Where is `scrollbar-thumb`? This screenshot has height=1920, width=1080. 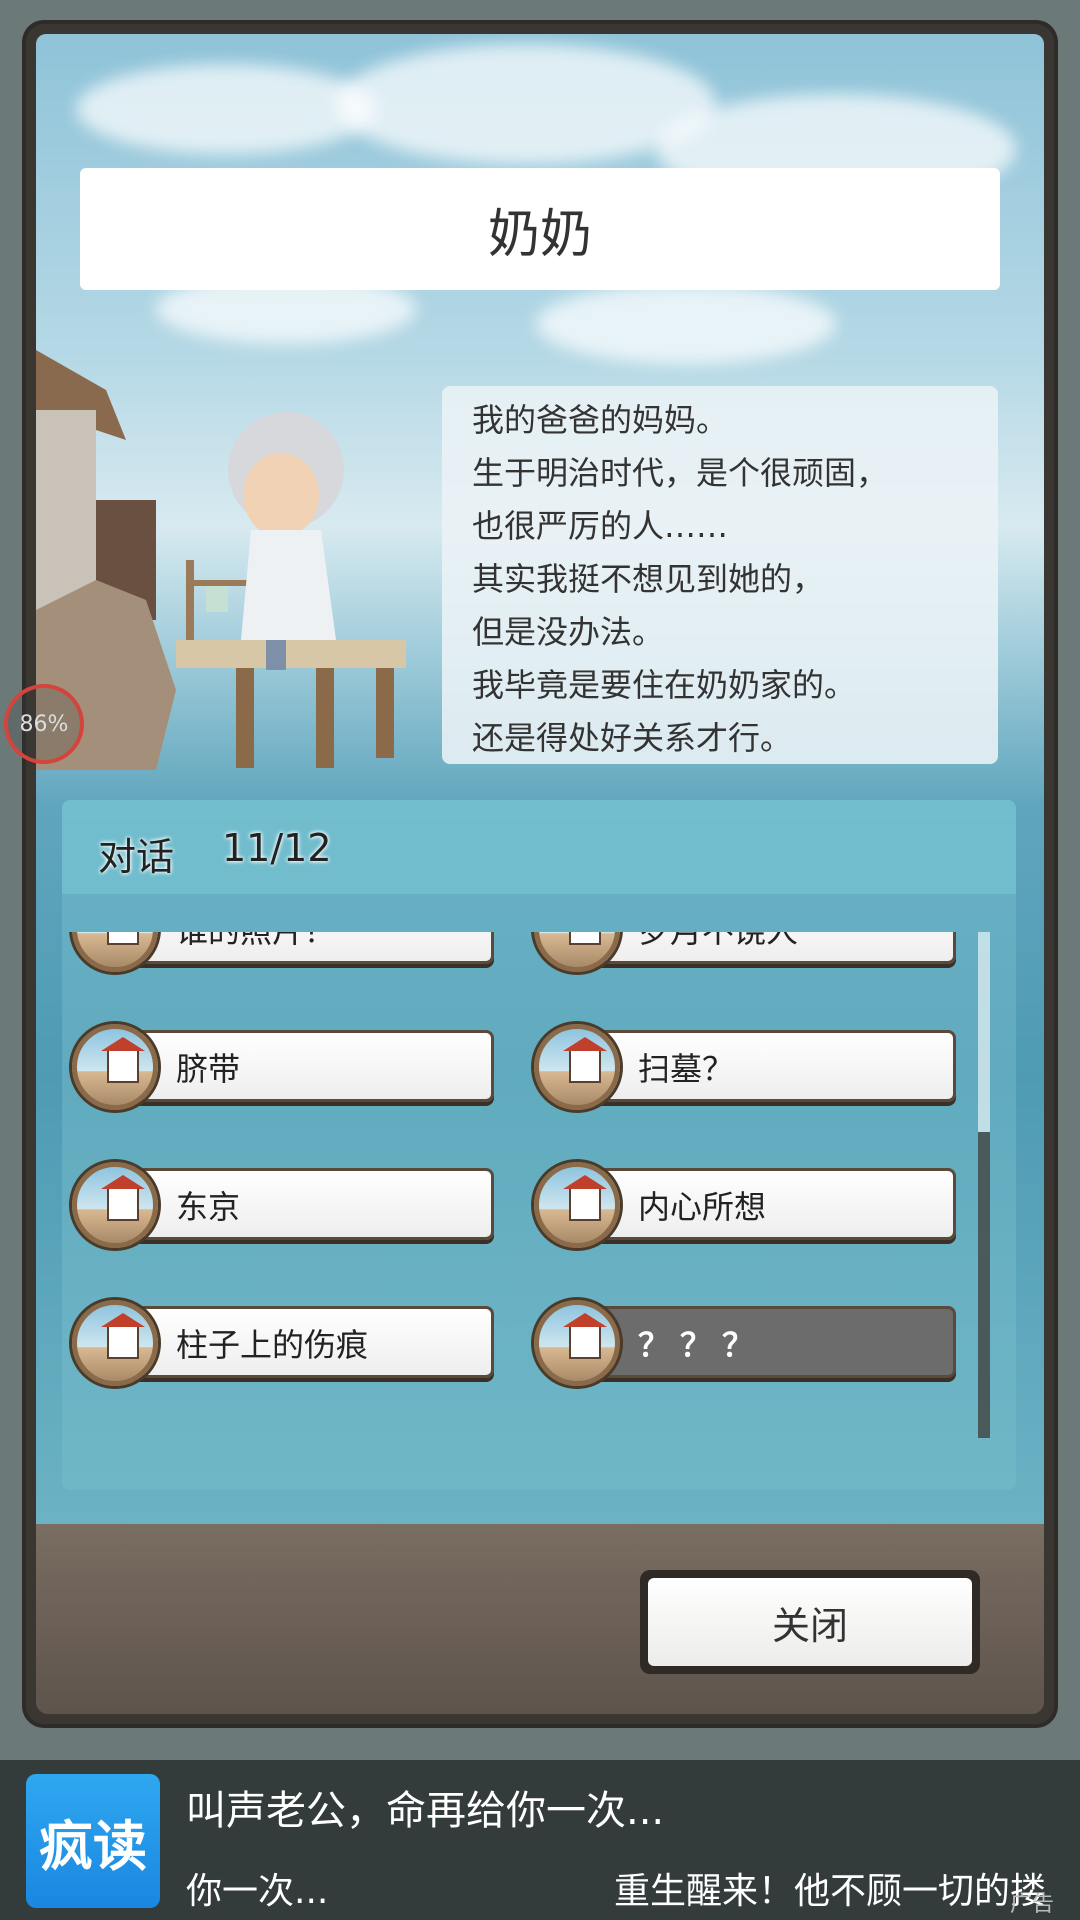
scrollbar-thumb is located at coordinates (984, 1285).